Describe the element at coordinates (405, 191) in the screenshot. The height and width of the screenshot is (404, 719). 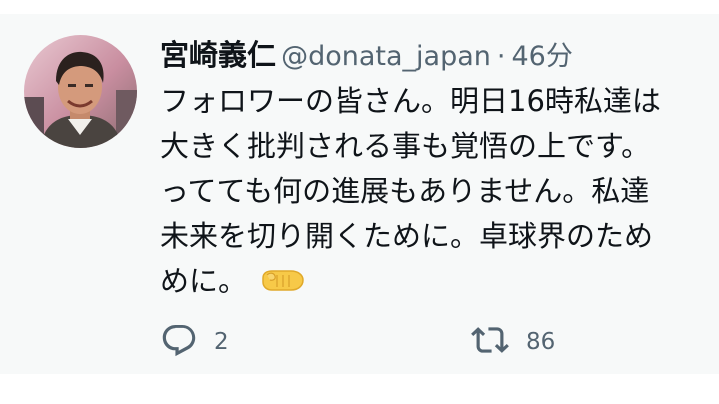
I see `tweet-line: ってても何の進展もありません。私達` at that location.